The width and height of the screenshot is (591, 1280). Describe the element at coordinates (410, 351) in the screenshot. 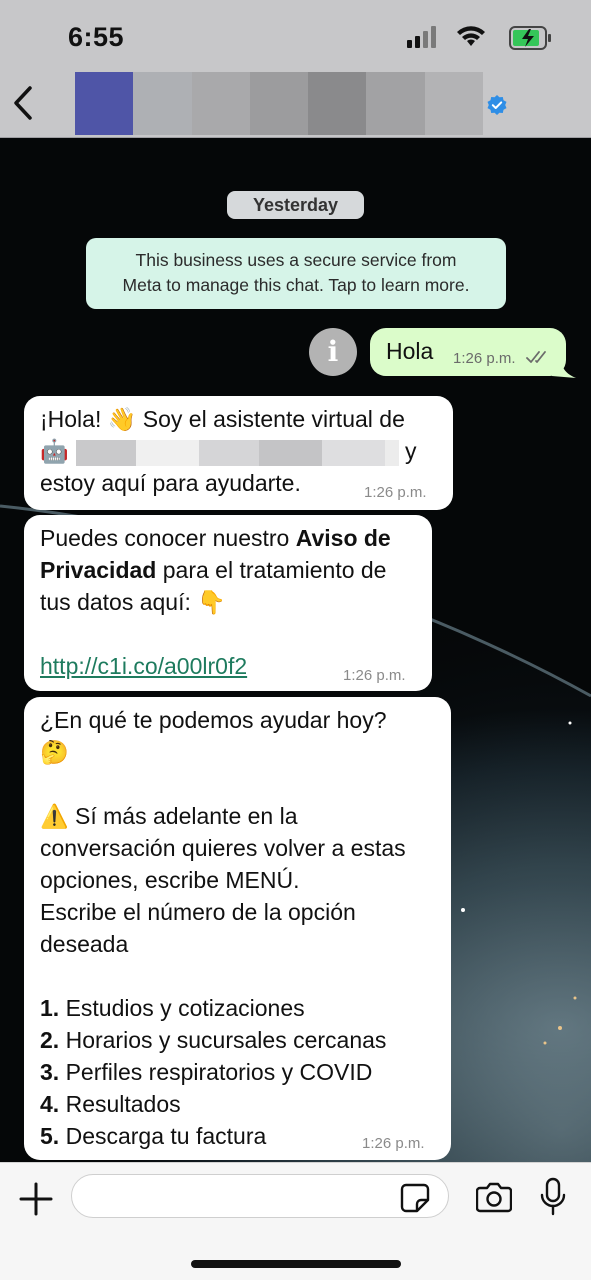

I see `message-text: Hola` at that location.